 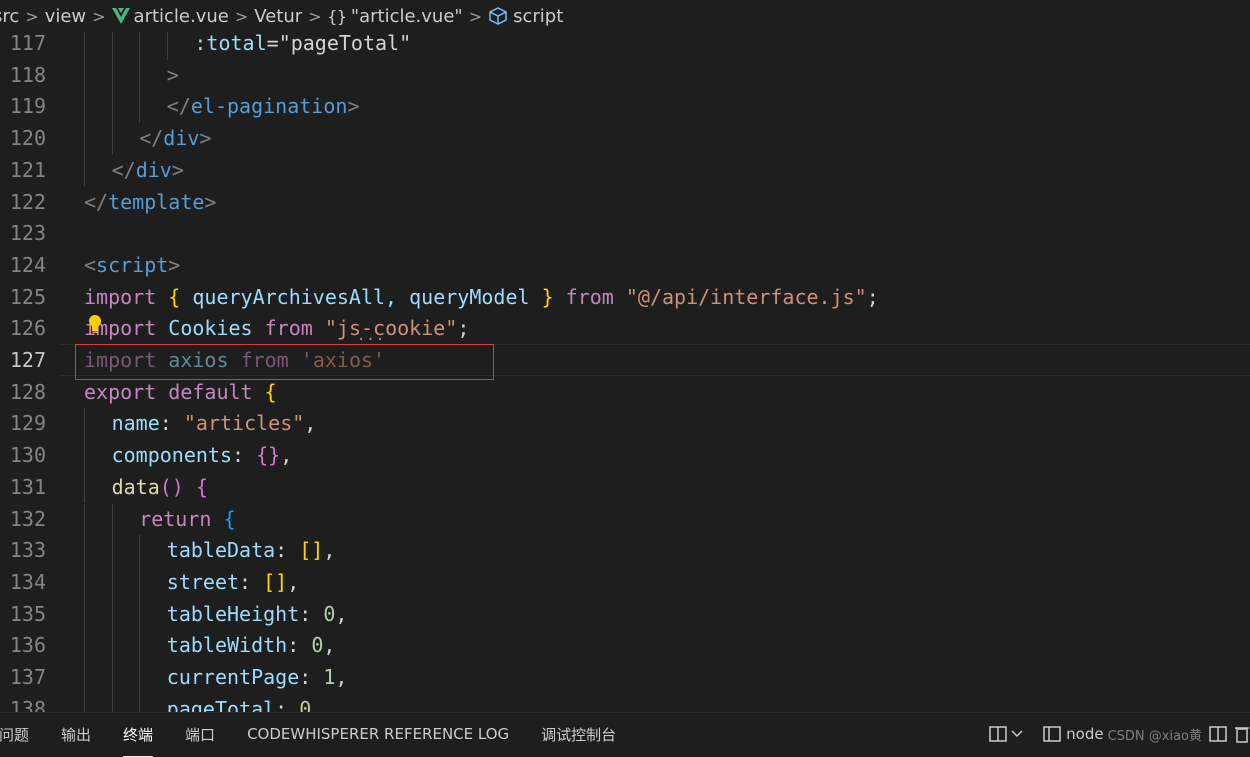 What do you see at coordinates (120, 296) in the screenshot?
I see `code-token: import` at bounding box center [120, 296].